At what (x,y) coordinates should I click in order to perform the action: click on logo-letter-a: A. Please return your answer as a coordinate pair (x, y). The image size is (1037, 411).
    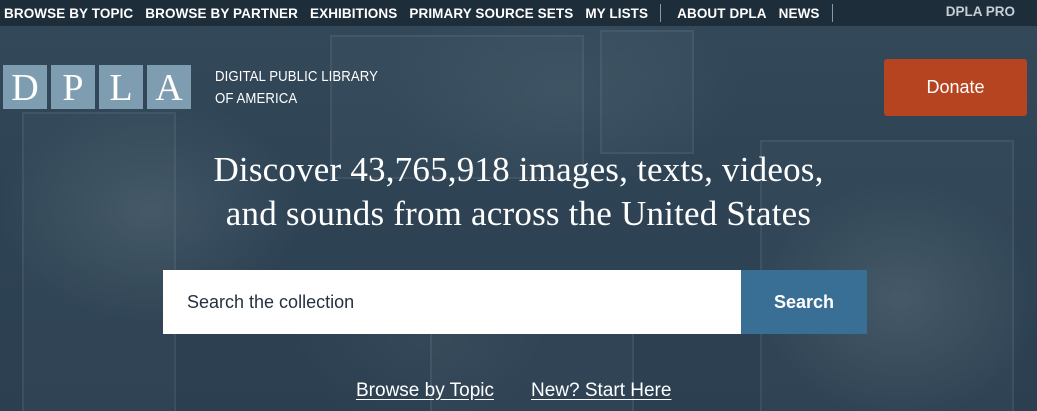
    Looking at the image, I should click on (169, 87).